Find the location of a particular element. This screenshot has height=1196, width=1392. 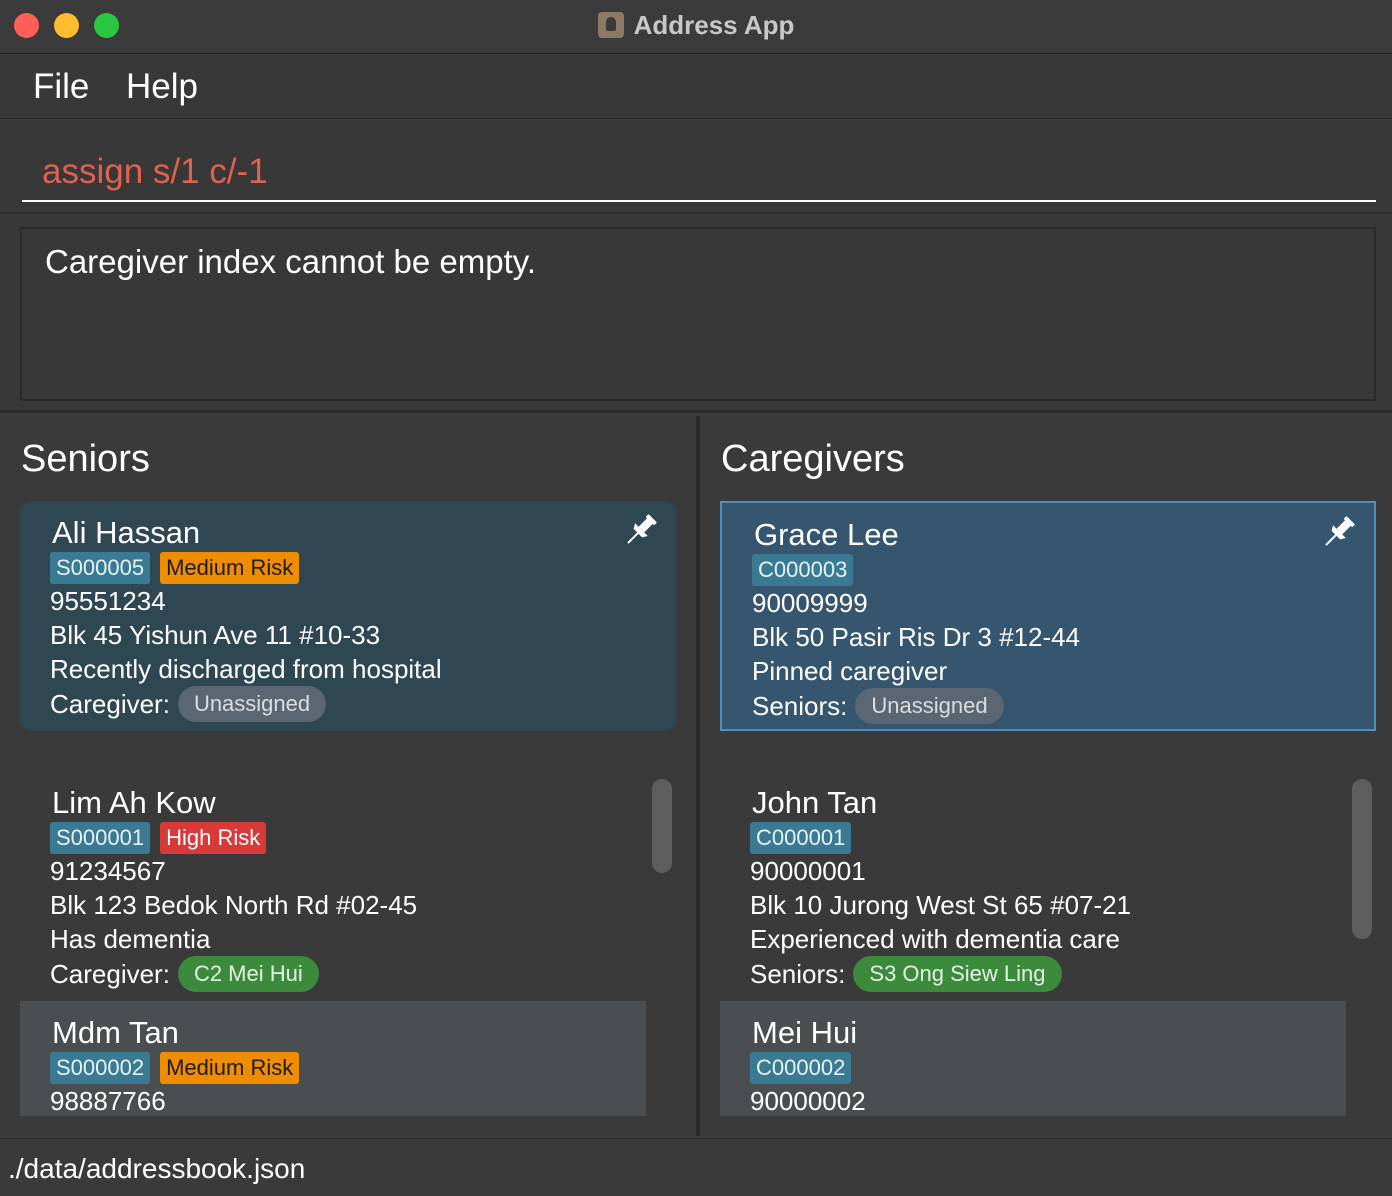

menu-help: Help is located at coordinates (162, 87).